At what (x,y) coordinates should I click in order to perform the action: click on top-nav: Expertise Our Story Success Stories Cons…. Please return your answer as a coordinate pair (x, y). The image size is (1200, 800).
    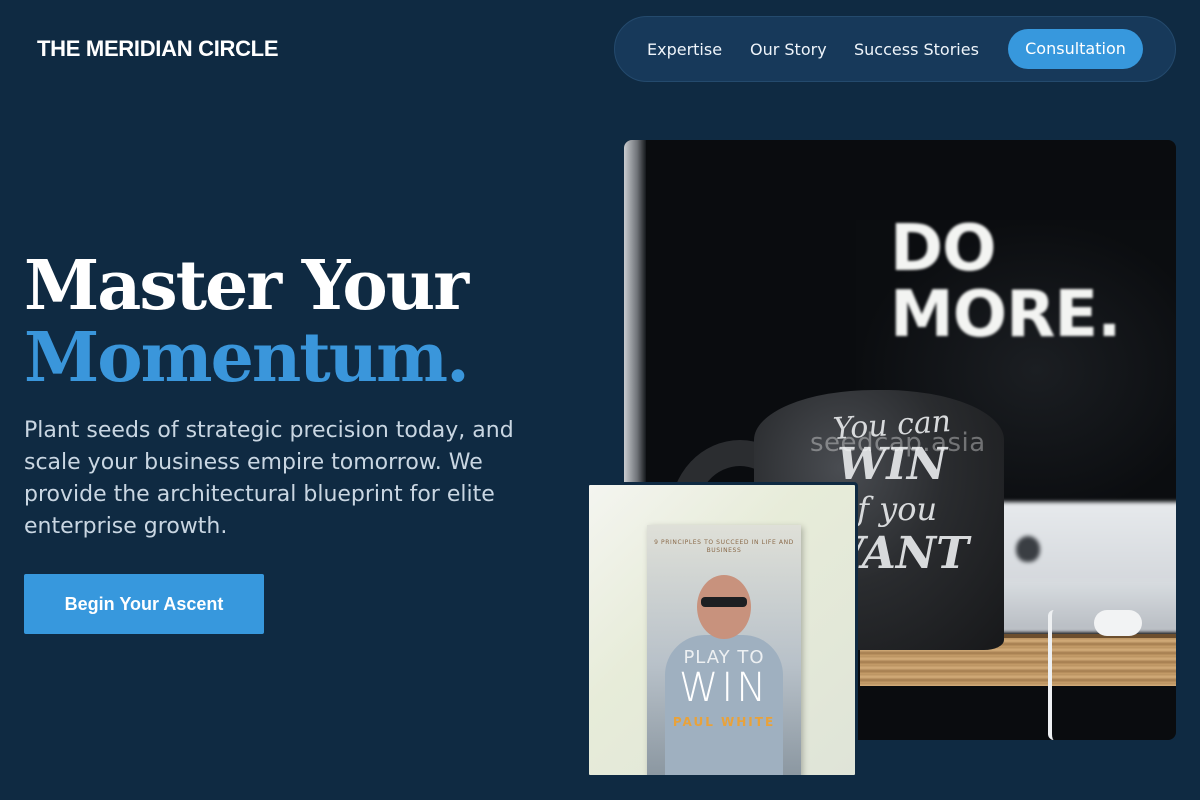
    Looking at the image, I should click on (895, 49).